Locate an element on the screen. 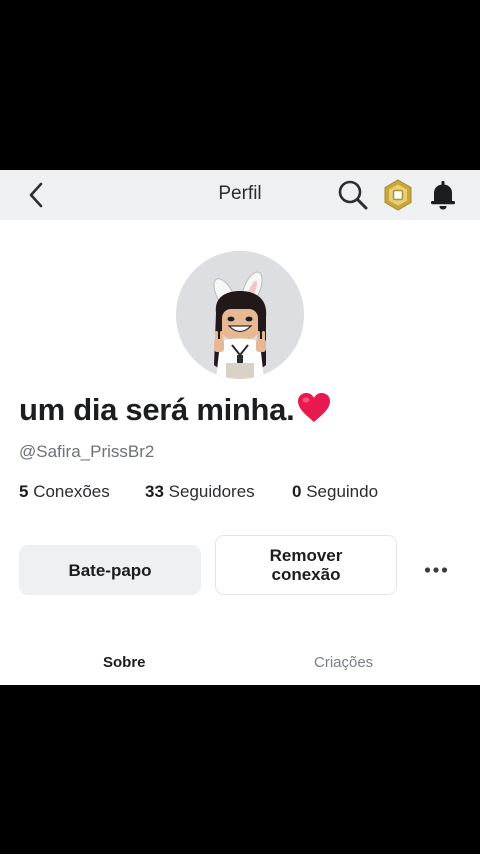  followers-stat: 33 Seguidores is located at coordinates (200, 492).